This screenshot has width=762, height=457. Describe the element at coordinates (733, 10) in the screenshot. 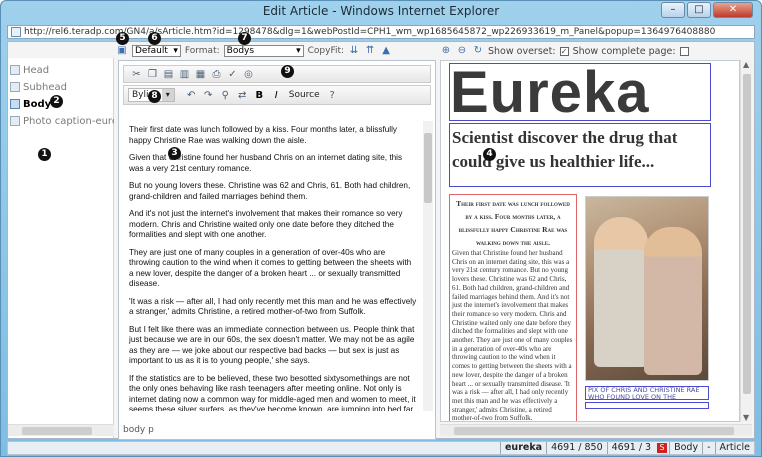

I see `close-button: ✕` at that location.